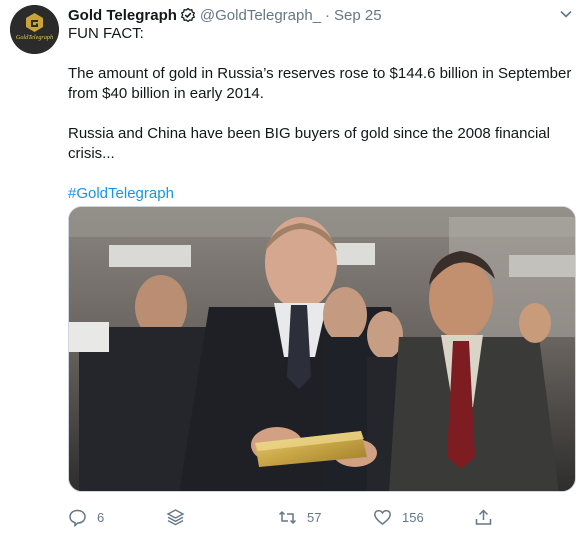  What do you see at coordinates (413, 517) in the screenshot?
I see `like-count: 156` at bounding box center [413, 517].